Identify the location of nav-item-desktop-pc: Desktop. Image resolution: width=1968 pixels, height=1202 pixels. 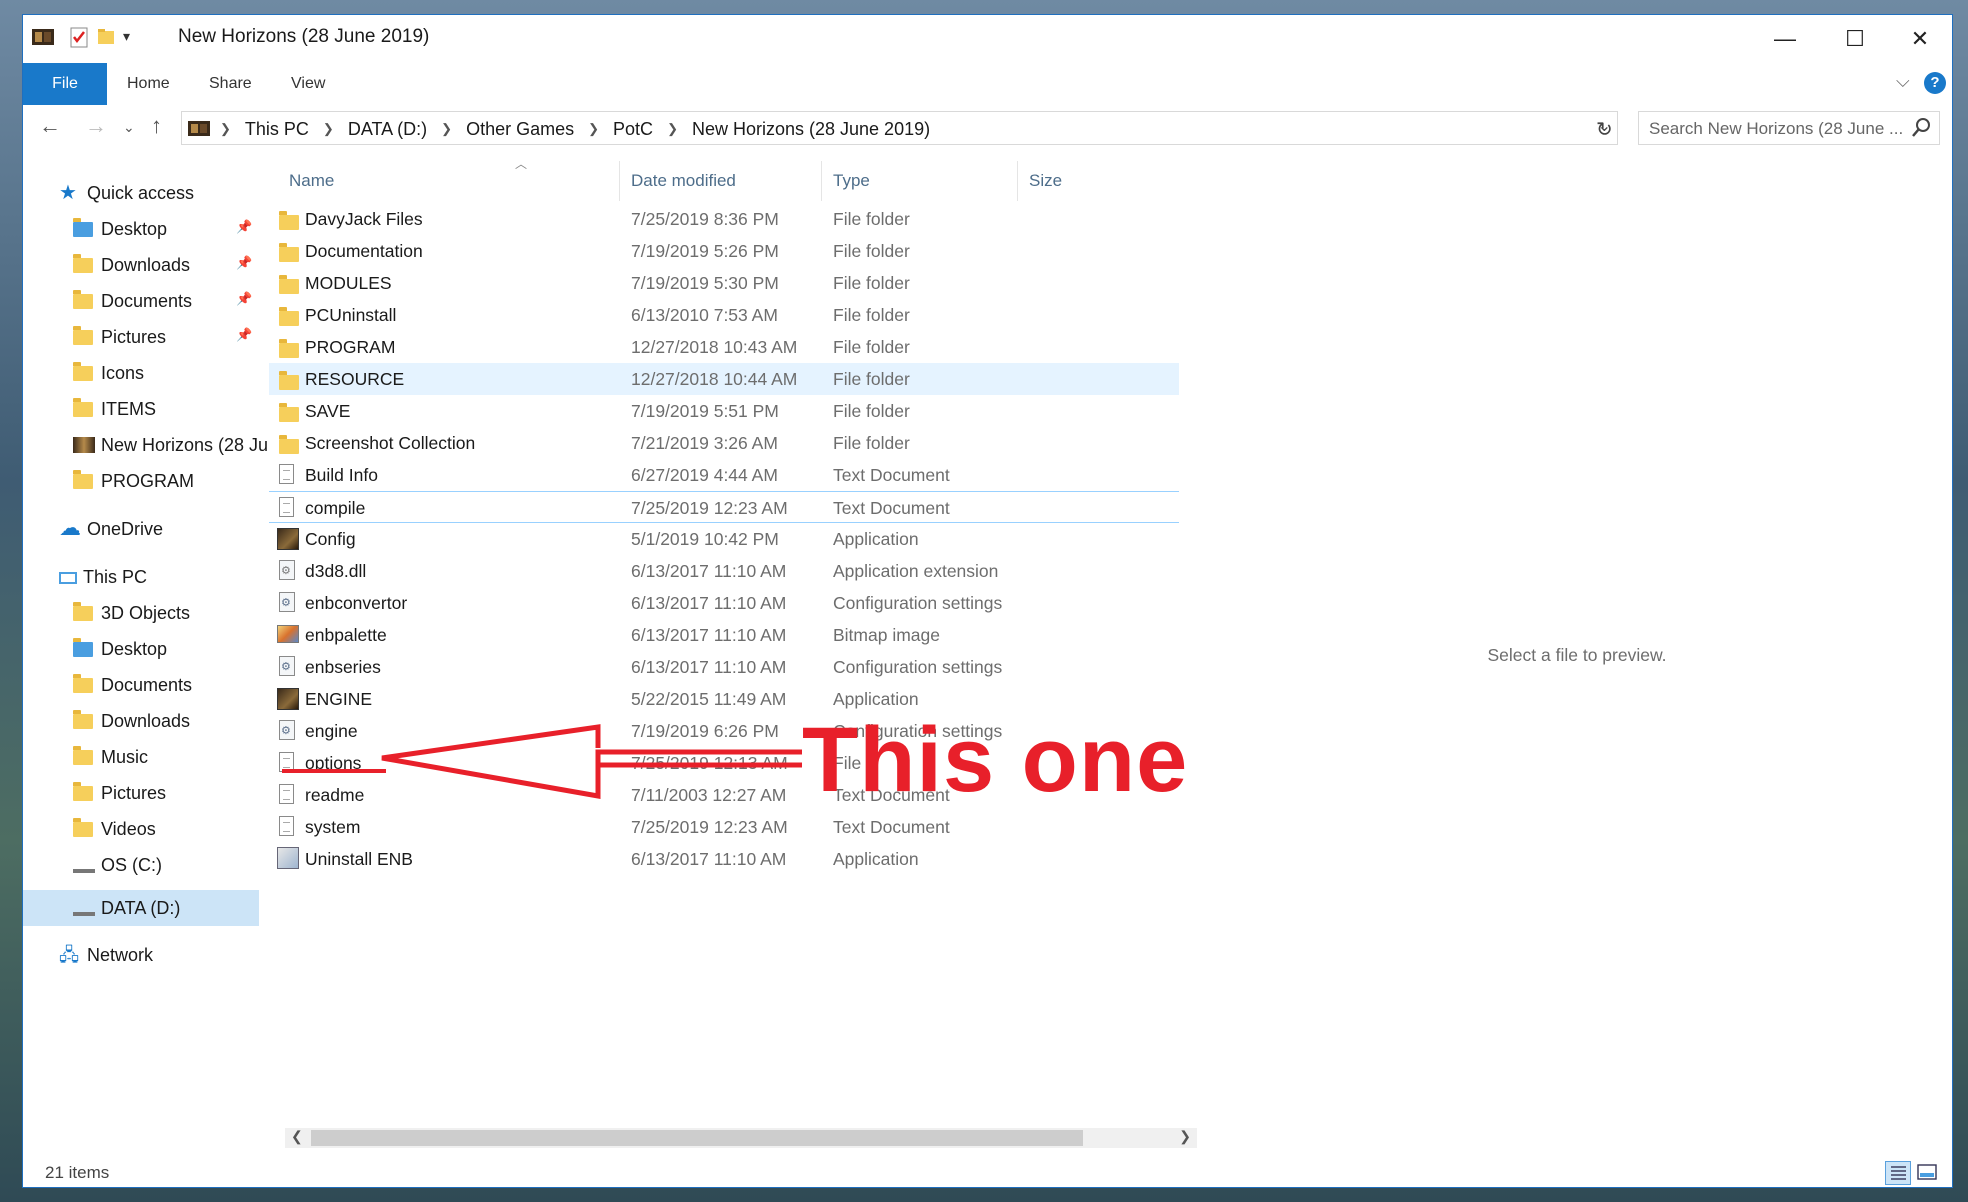
(120, 649).